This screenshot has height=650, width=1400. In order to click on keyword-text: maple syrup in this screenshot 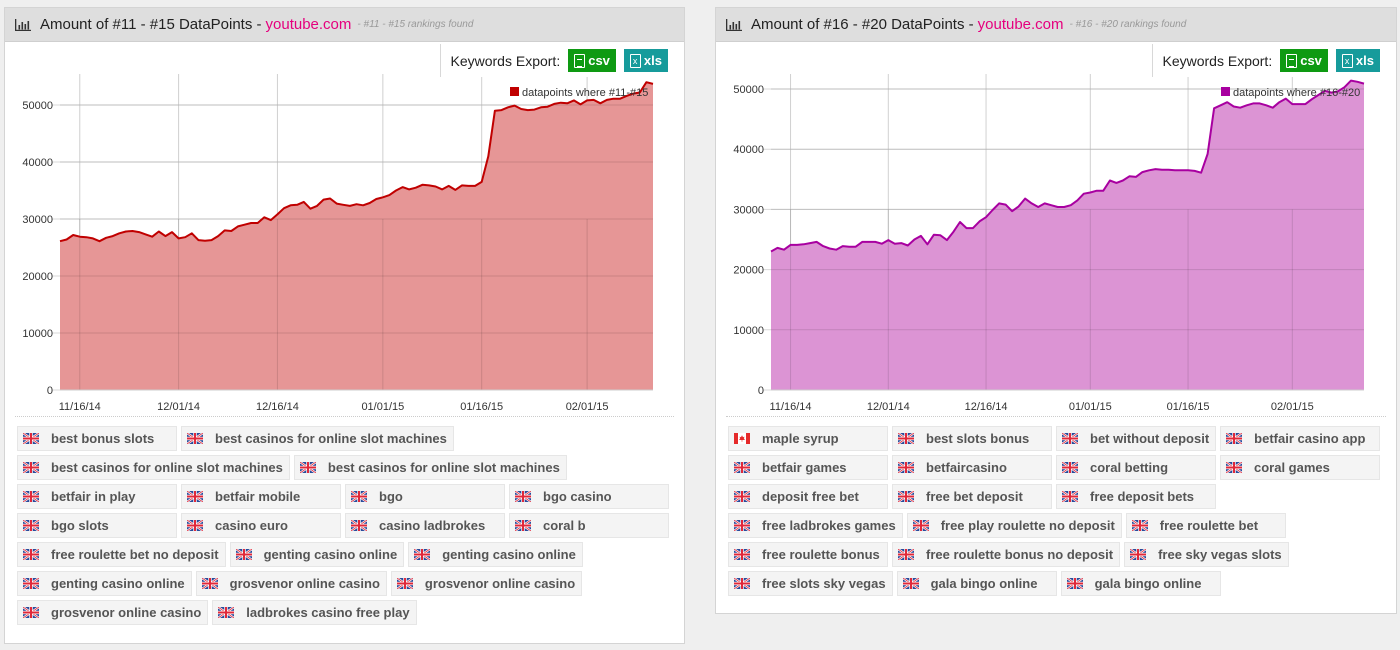, I will do `click(800, 438)`.